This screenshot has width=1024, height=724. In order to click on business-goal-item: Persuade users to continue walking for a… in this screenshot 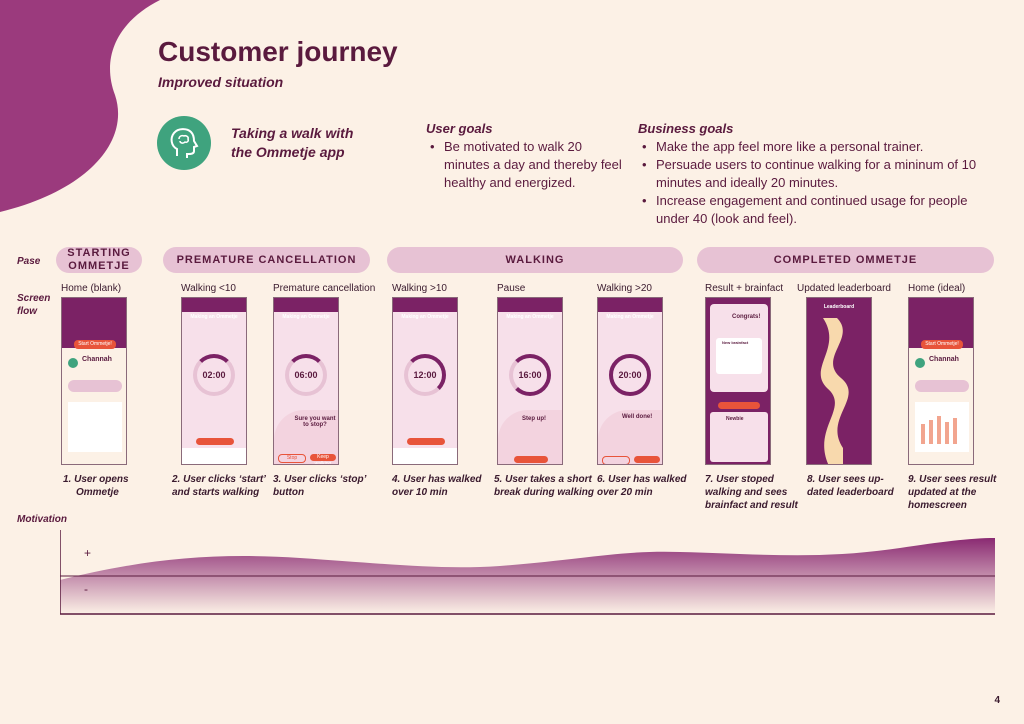, I will do `click(813, 174)`.